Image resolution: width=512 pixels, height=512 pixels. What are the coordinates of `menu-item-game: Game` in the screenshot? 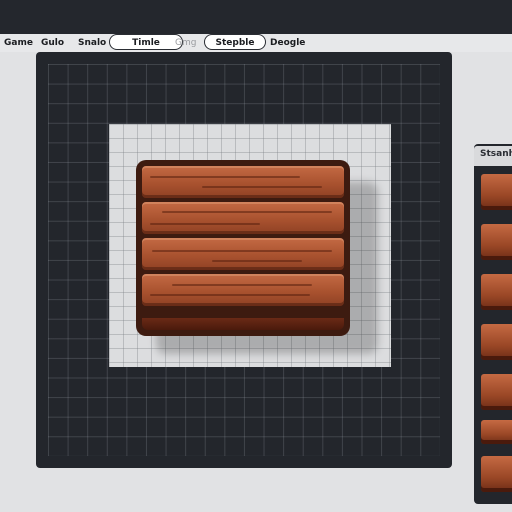 It's located at (18, 43).